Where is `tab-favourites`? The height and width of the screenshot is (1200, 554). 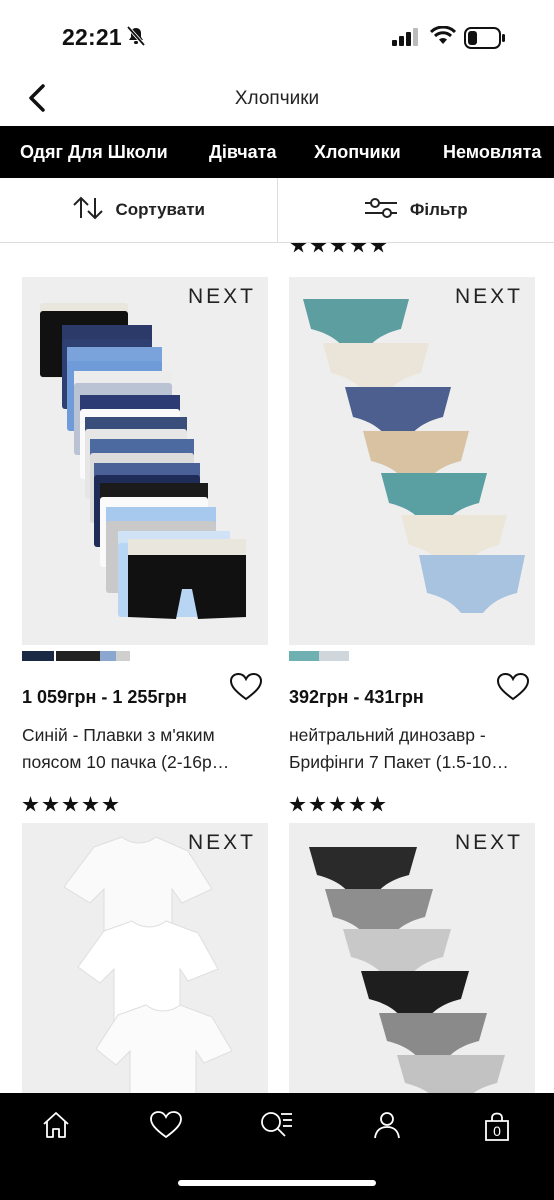 tab-favourites is located at coordinates (166, 1127).